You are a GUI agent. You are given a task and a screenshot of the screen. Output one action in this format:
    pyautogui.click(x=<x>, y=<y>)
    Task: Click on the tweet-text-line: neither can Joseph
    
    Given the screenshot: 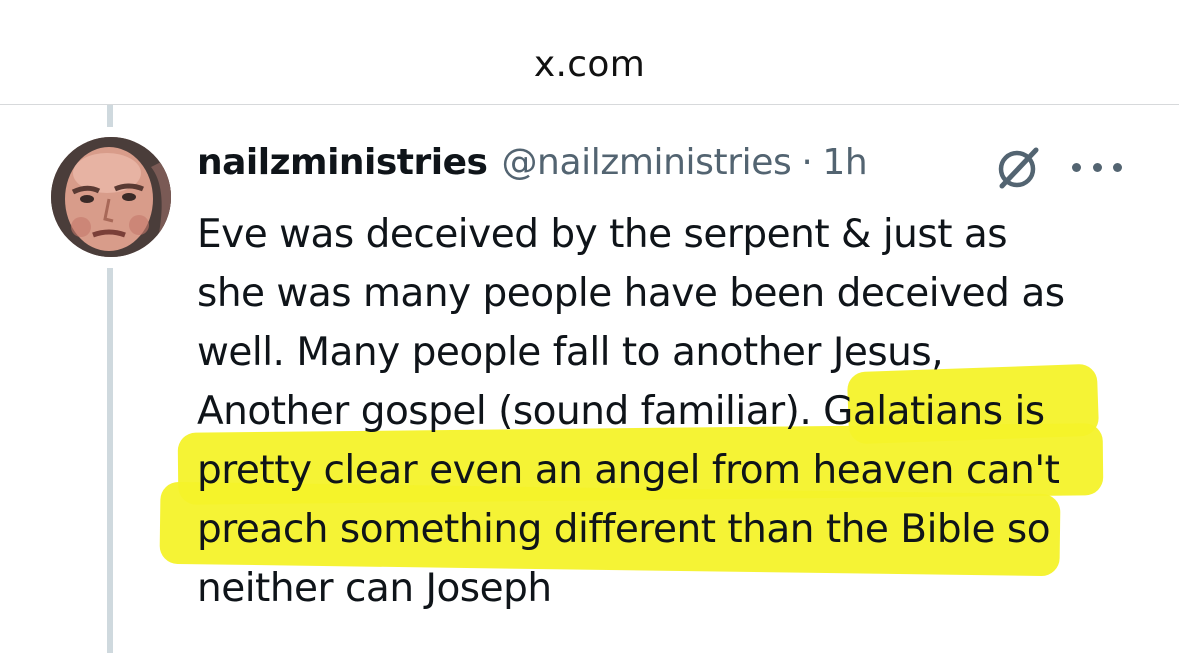 What is the action you would take?
    pyautogui.click(x=374, y=588)
    